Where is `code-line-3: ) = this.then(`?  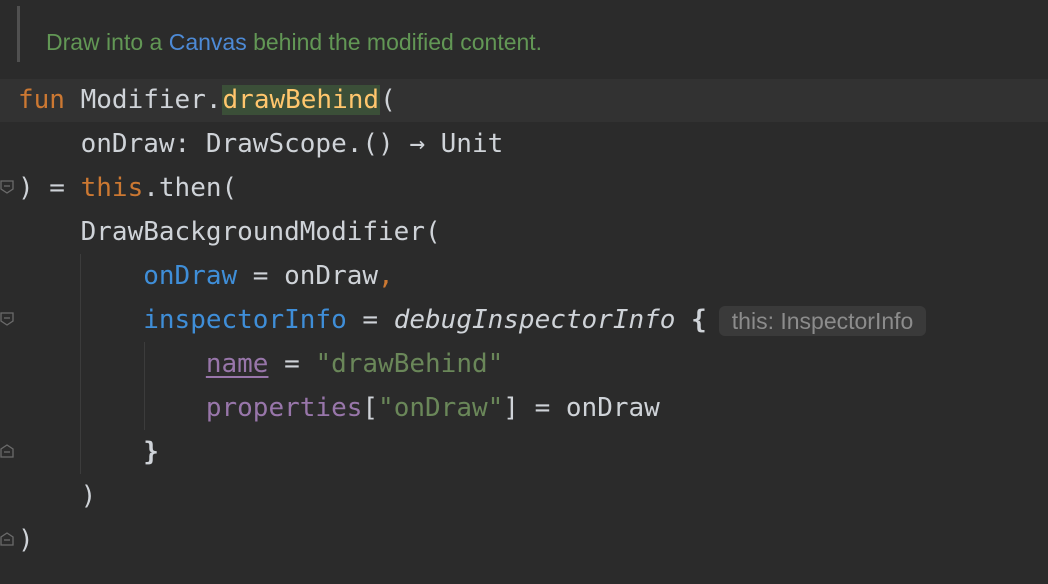
code-line-3: ) = this.then( is located at coordinates (127, 188).